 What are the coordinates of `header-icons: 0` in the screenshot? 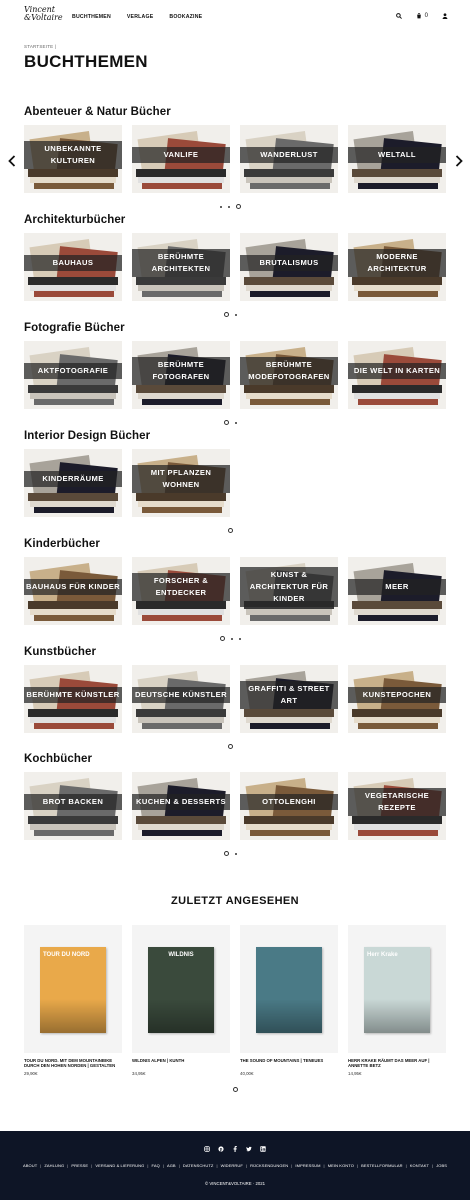 It's located at (421, 16).